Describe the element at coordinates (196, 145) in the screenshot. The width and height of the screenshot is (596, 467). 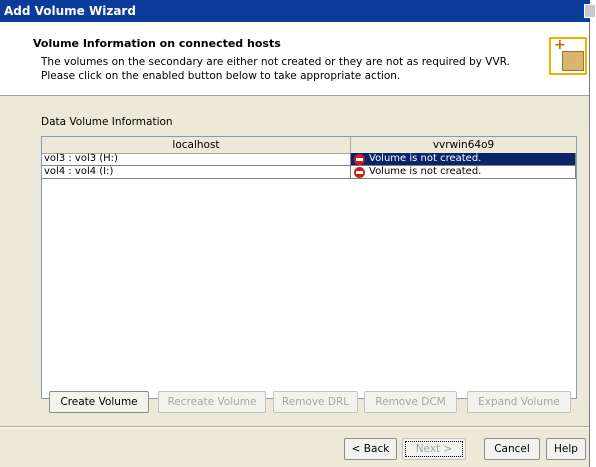
I see `column-header-localhost: localhost` at that location.